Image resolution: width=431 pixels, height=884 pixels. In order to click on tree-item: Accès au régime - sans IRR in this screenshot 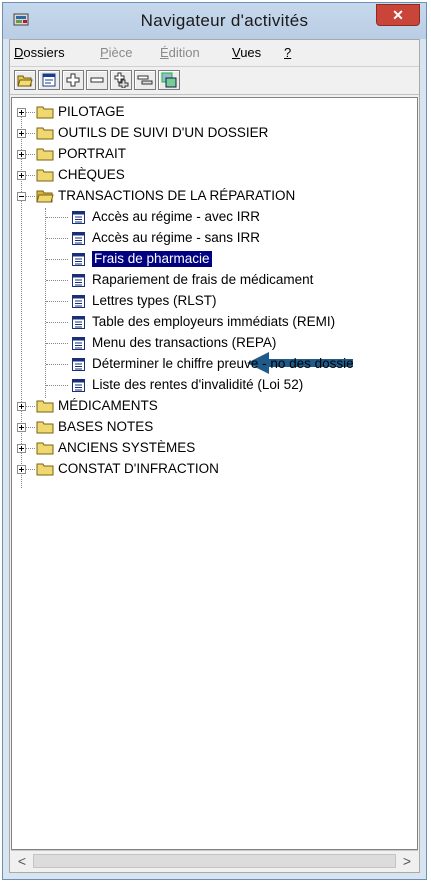, I will do `click(216, 238)`.